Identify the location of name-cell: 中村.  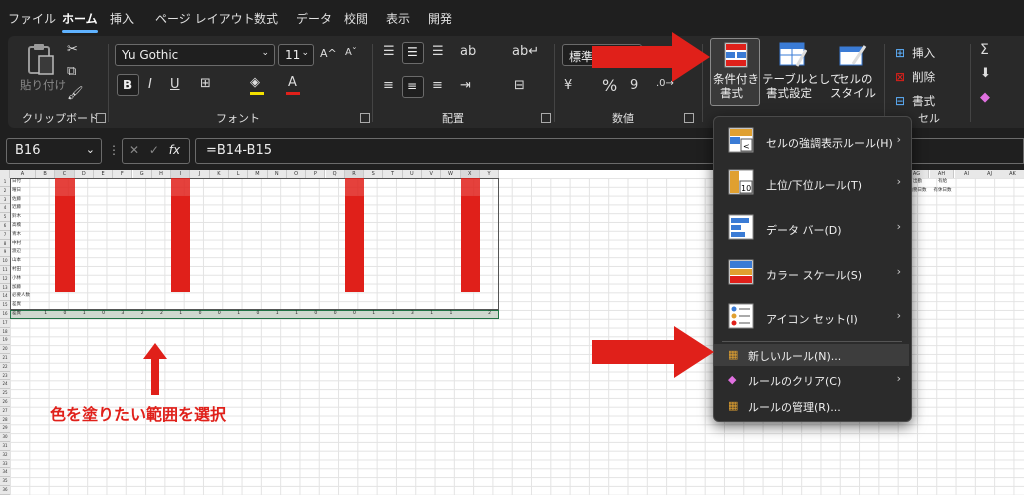
(23, 244).